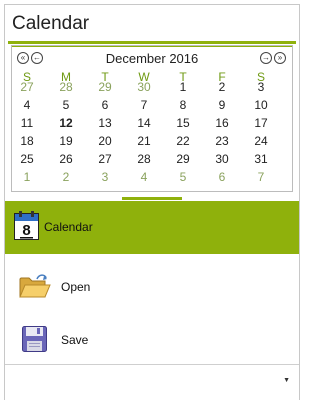  I want to click on day-cell: 22, so click(183, 141).